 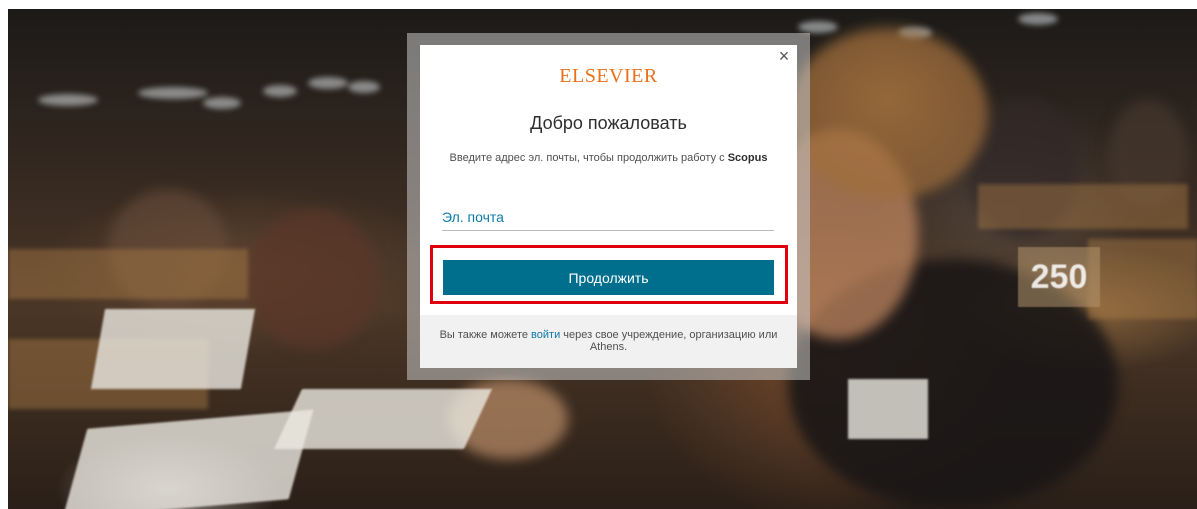 What do you see at coordinates (747, 158) in the screenshot?
I see `subtitle-brand: Scopus` at bounding box center [747, 158].